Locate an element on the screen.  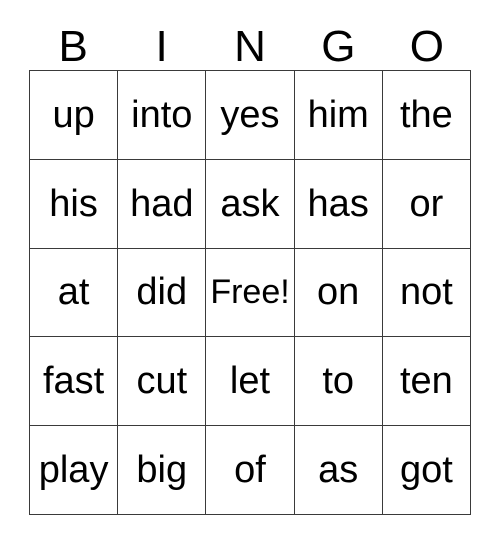
bingo-cell-r3c4: on is located at coordinates (338, 293).